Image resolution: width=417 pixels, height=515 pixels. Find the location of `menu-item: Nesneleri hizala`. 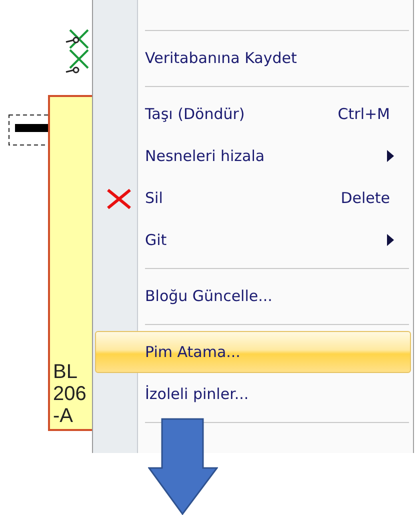

menu-item: Nesneleri hizala is located at coordinates (253, 156).